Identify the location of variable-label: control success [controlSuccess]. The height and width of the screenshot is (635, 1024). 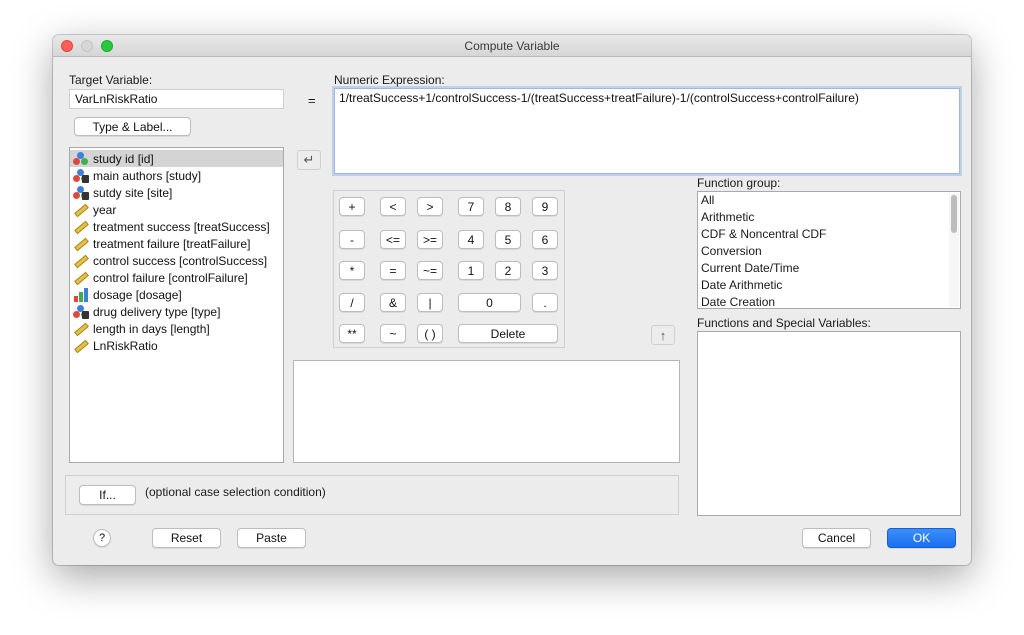
(180, 260).